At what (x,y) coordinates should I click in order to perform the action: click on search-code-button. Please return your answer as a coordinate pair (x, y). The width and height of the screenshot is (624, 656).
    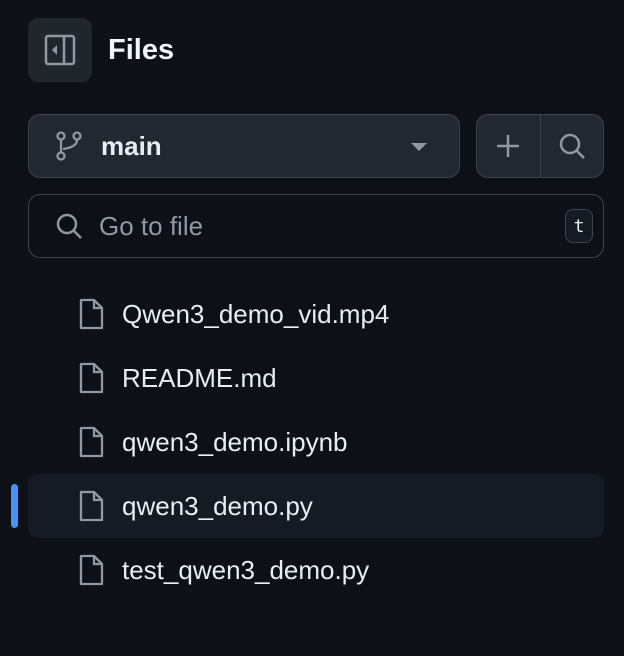
    Looking at the image, I should click on (572, 146).